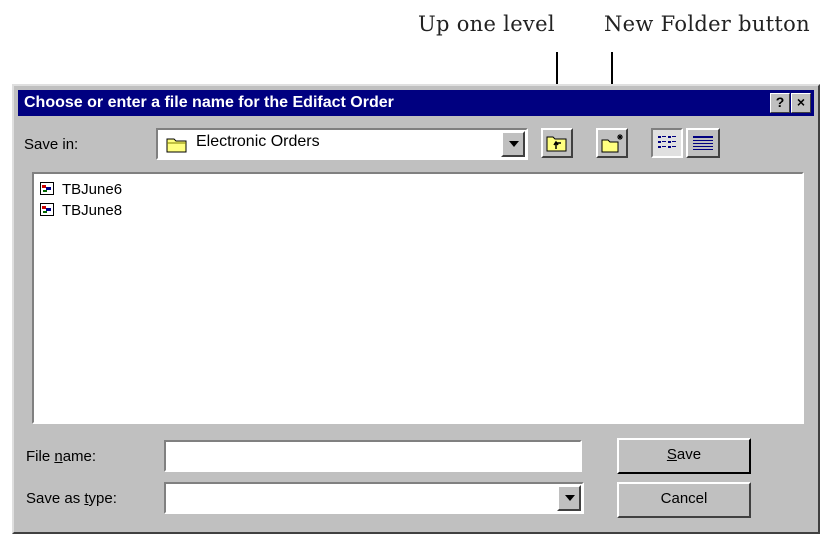 The width and height of the screenshot is (838, 545). Describe the element at coordinates (58, 456) in the screenshot. I see `label-hotkey: n` at that location.